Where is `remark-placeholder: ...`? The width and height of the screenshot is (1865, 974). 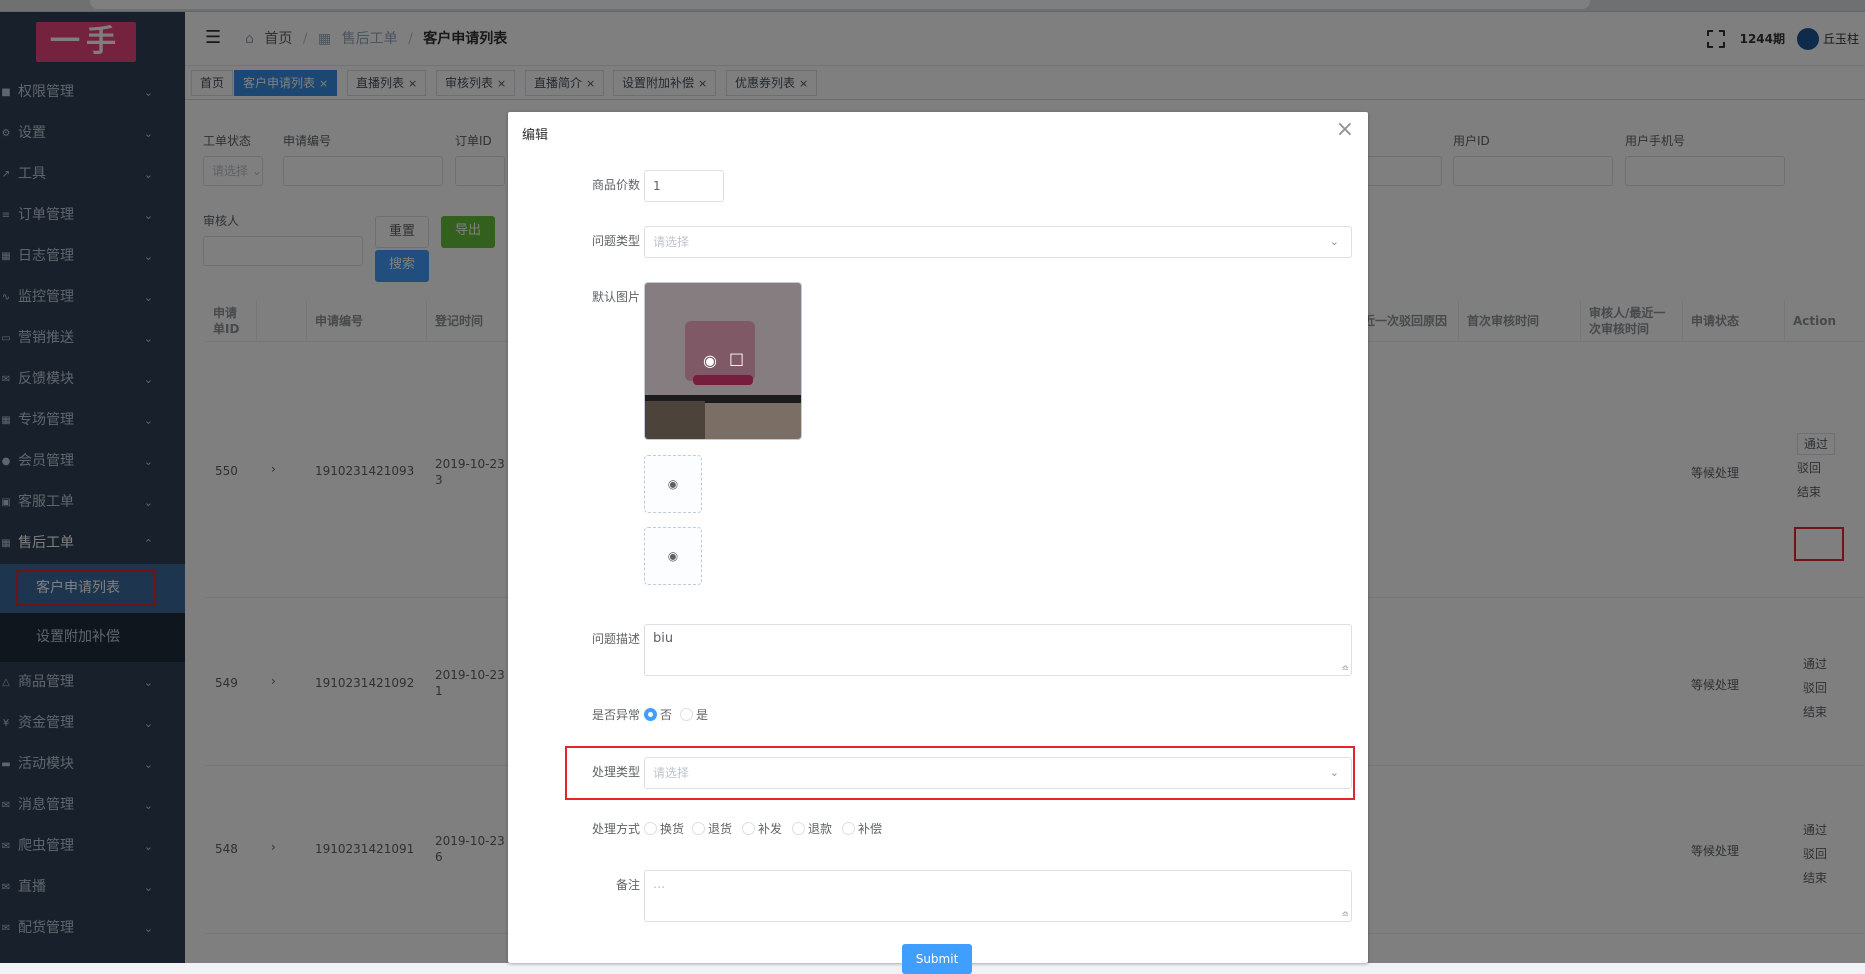
remark-placeholder: ... is located at coordinates (659, 884).